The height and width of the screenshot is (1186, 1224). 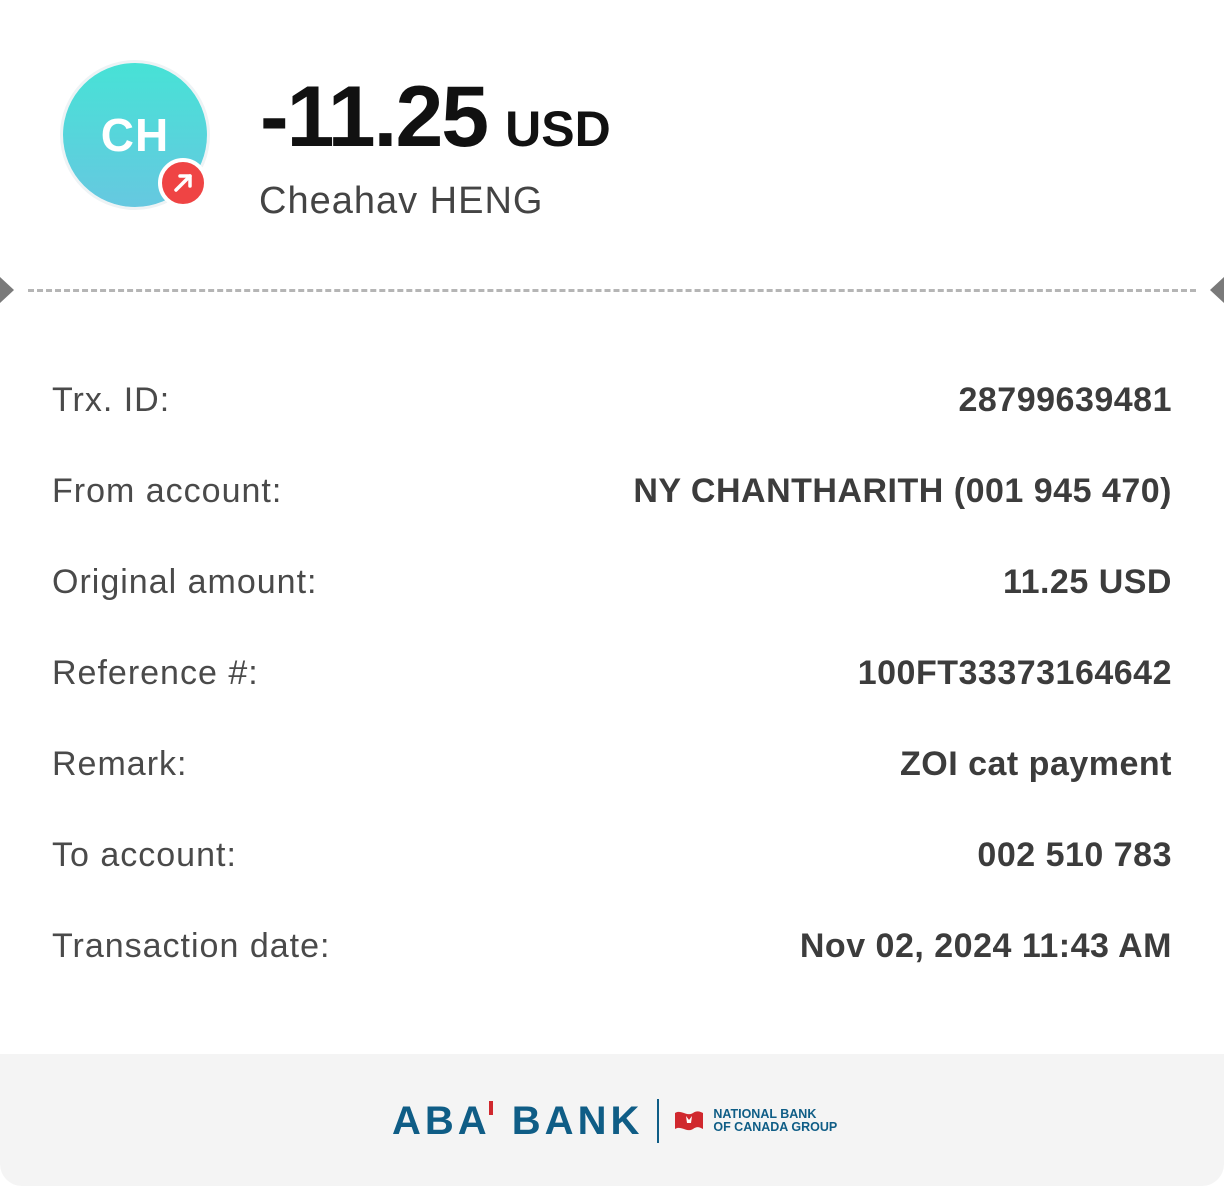 What do you see at coordinates (612, 963) in the screenshot?
I see `detail-row-transaction-date: Transaction date: Nov 02, 2024 11:43 AM` at bounding box center [612, 963].